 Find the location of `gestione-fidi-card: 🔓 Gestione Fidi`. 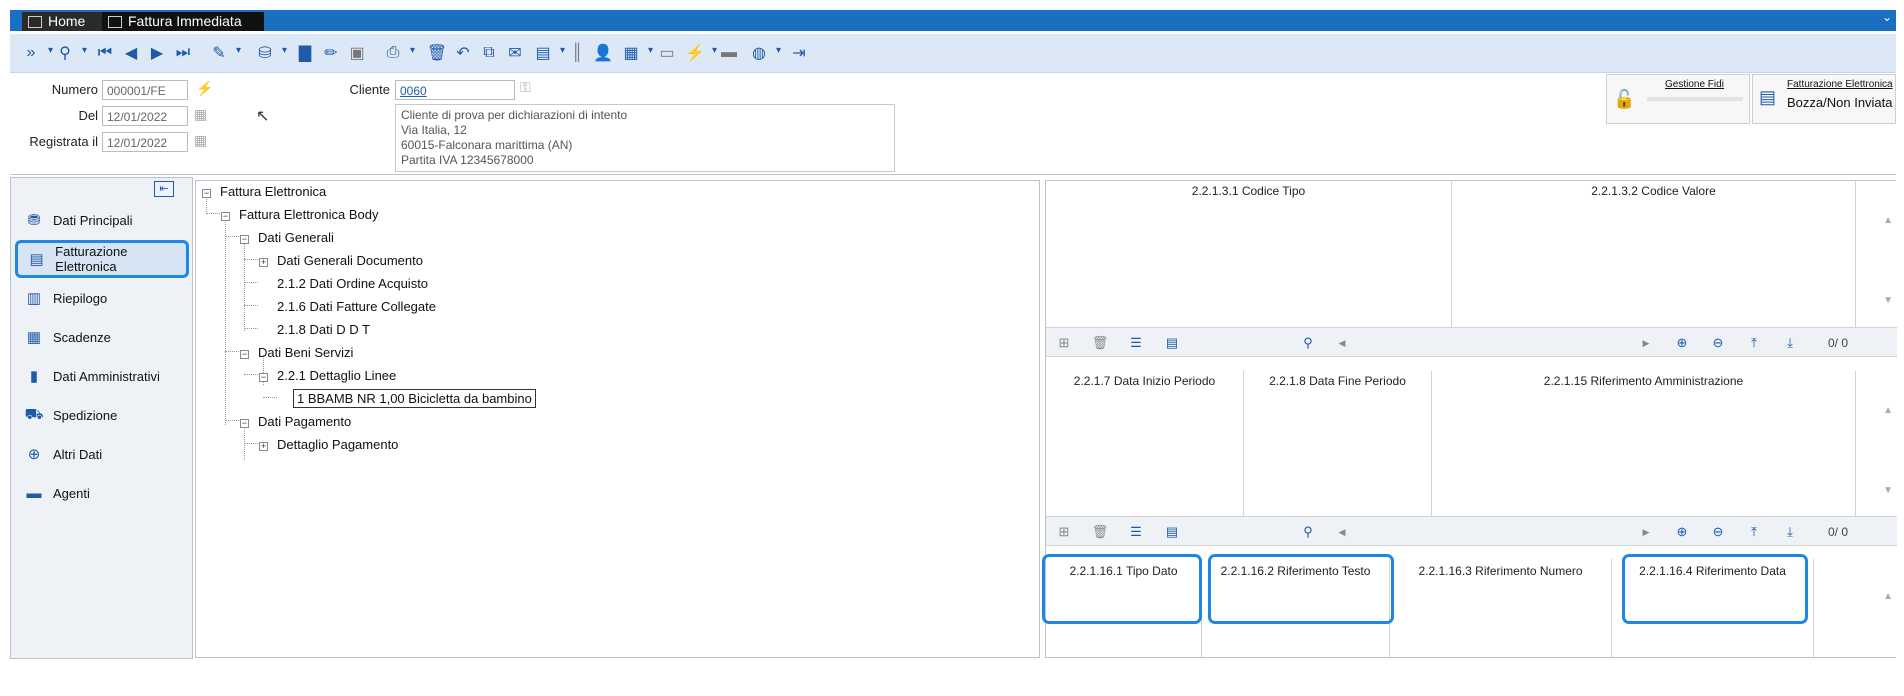

gestione-fidi-card: 🔓 Gestione Fidi is located at coordinates (1678, 99).